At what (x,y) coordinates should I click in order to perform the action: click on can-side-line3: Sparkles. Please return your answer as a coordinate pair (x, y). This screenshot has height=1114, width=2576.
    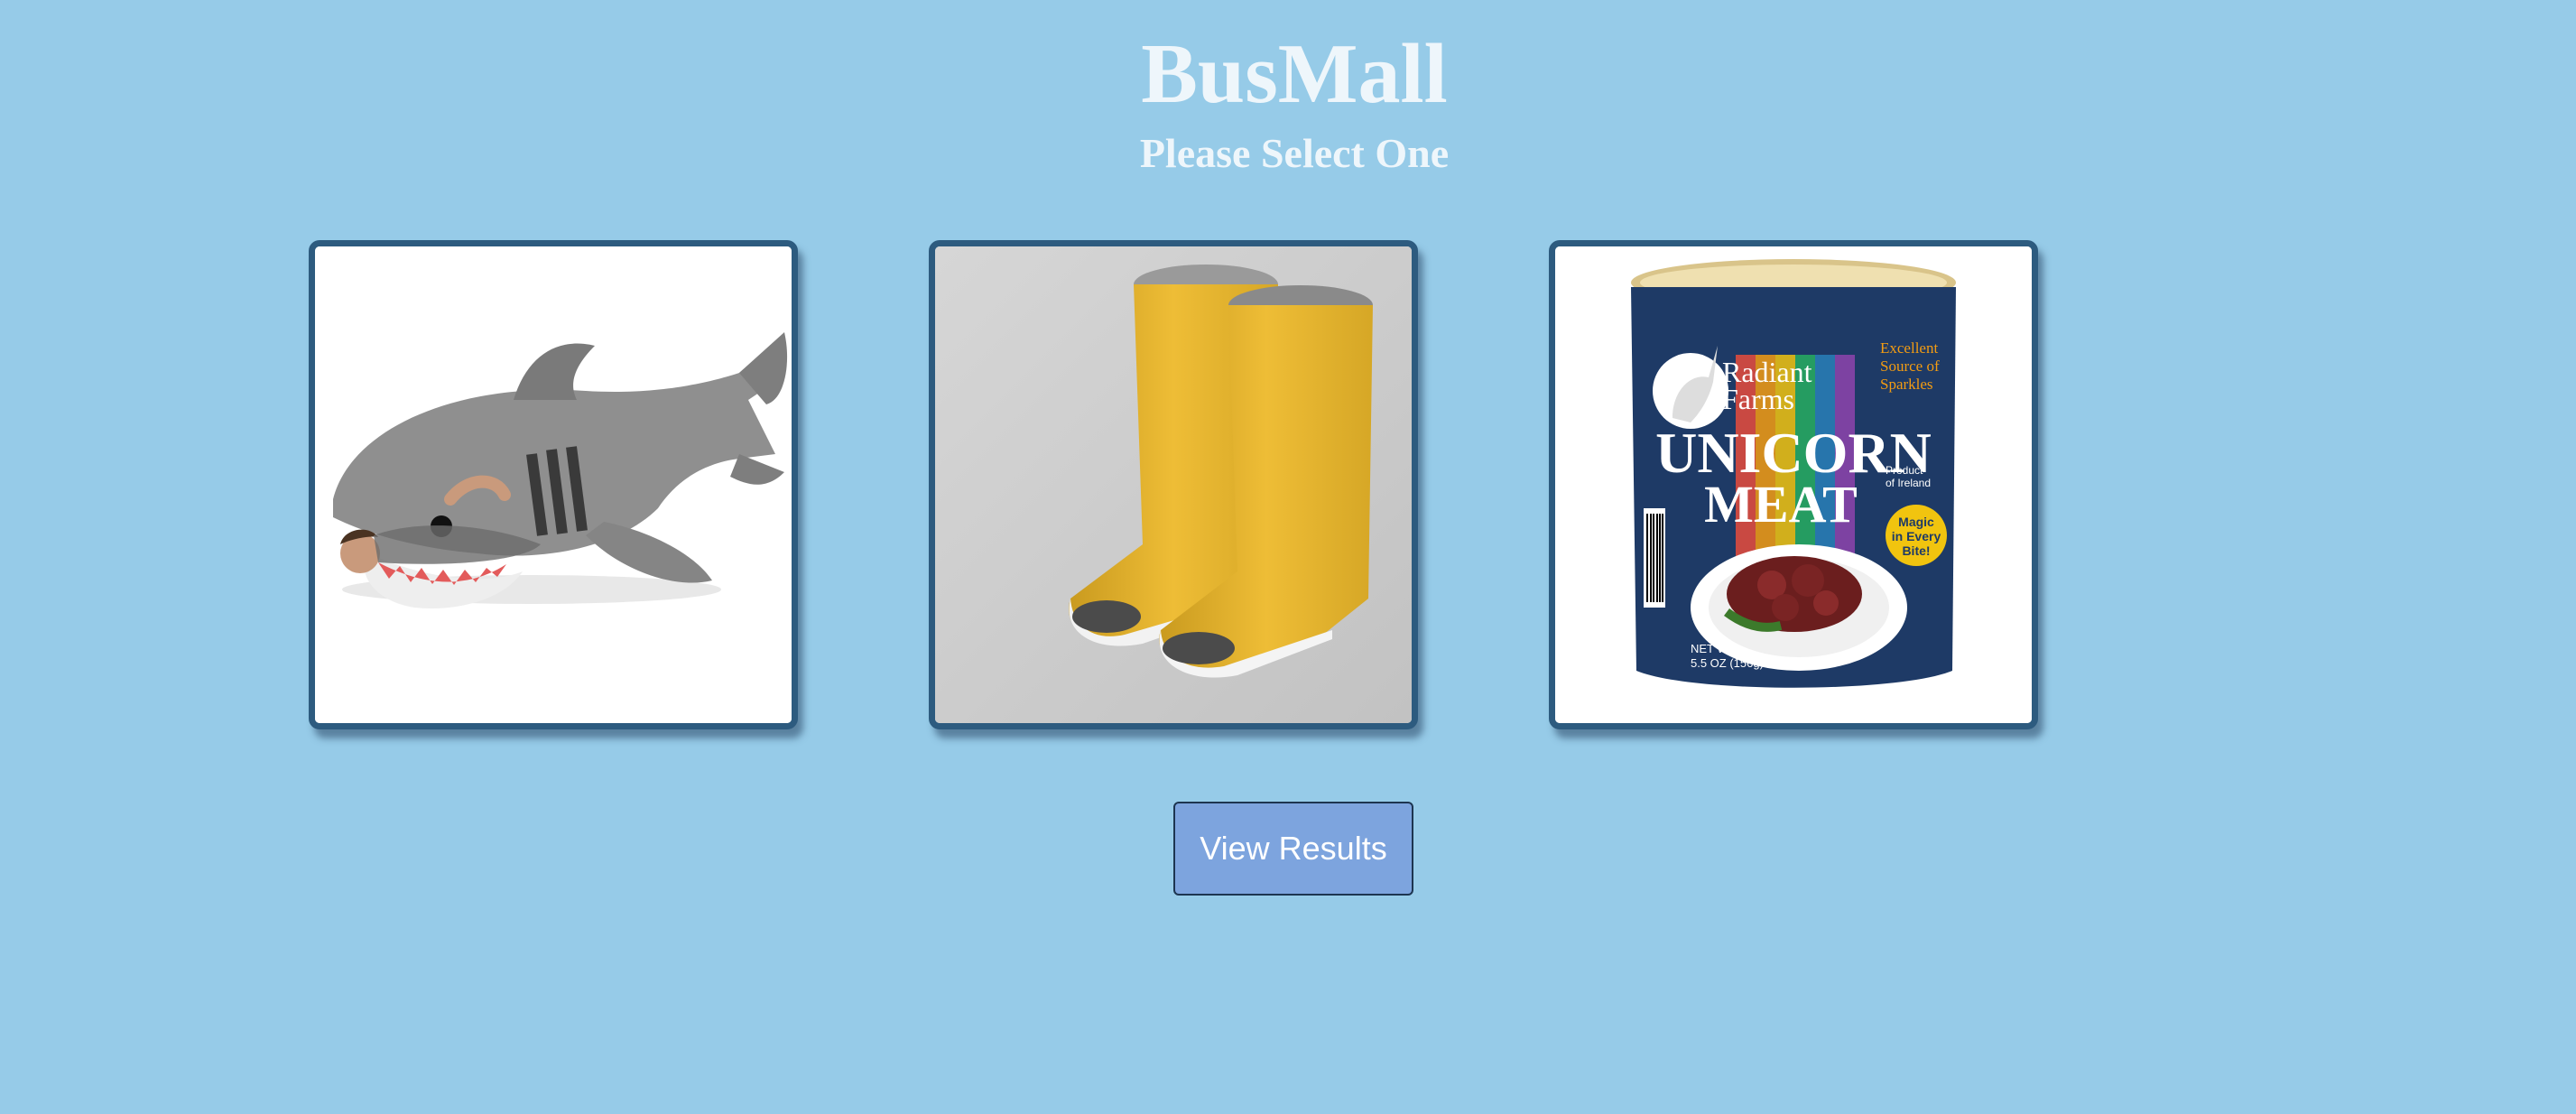
    Looking at the image, I should click on (1907, 384).